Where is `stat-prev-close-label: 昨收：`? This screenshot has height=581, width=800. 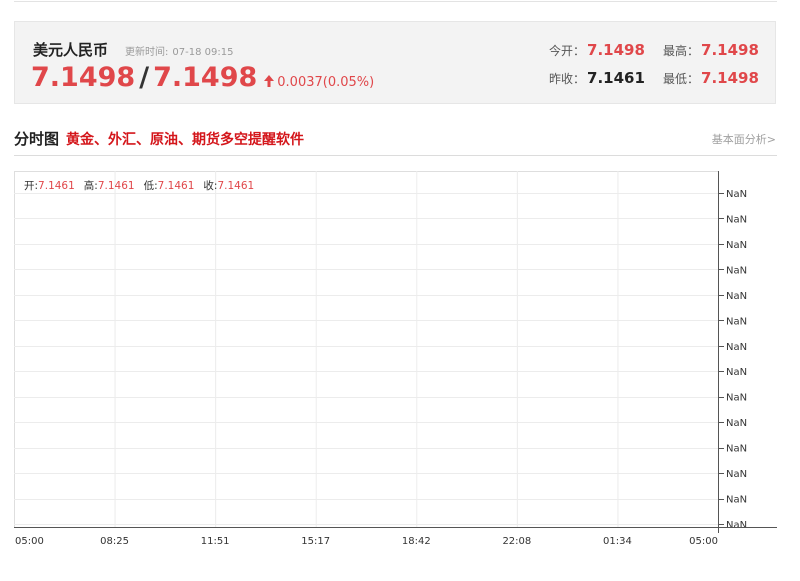
stat-prev-close-label: 昨收： is located at coordinates (567, 79).